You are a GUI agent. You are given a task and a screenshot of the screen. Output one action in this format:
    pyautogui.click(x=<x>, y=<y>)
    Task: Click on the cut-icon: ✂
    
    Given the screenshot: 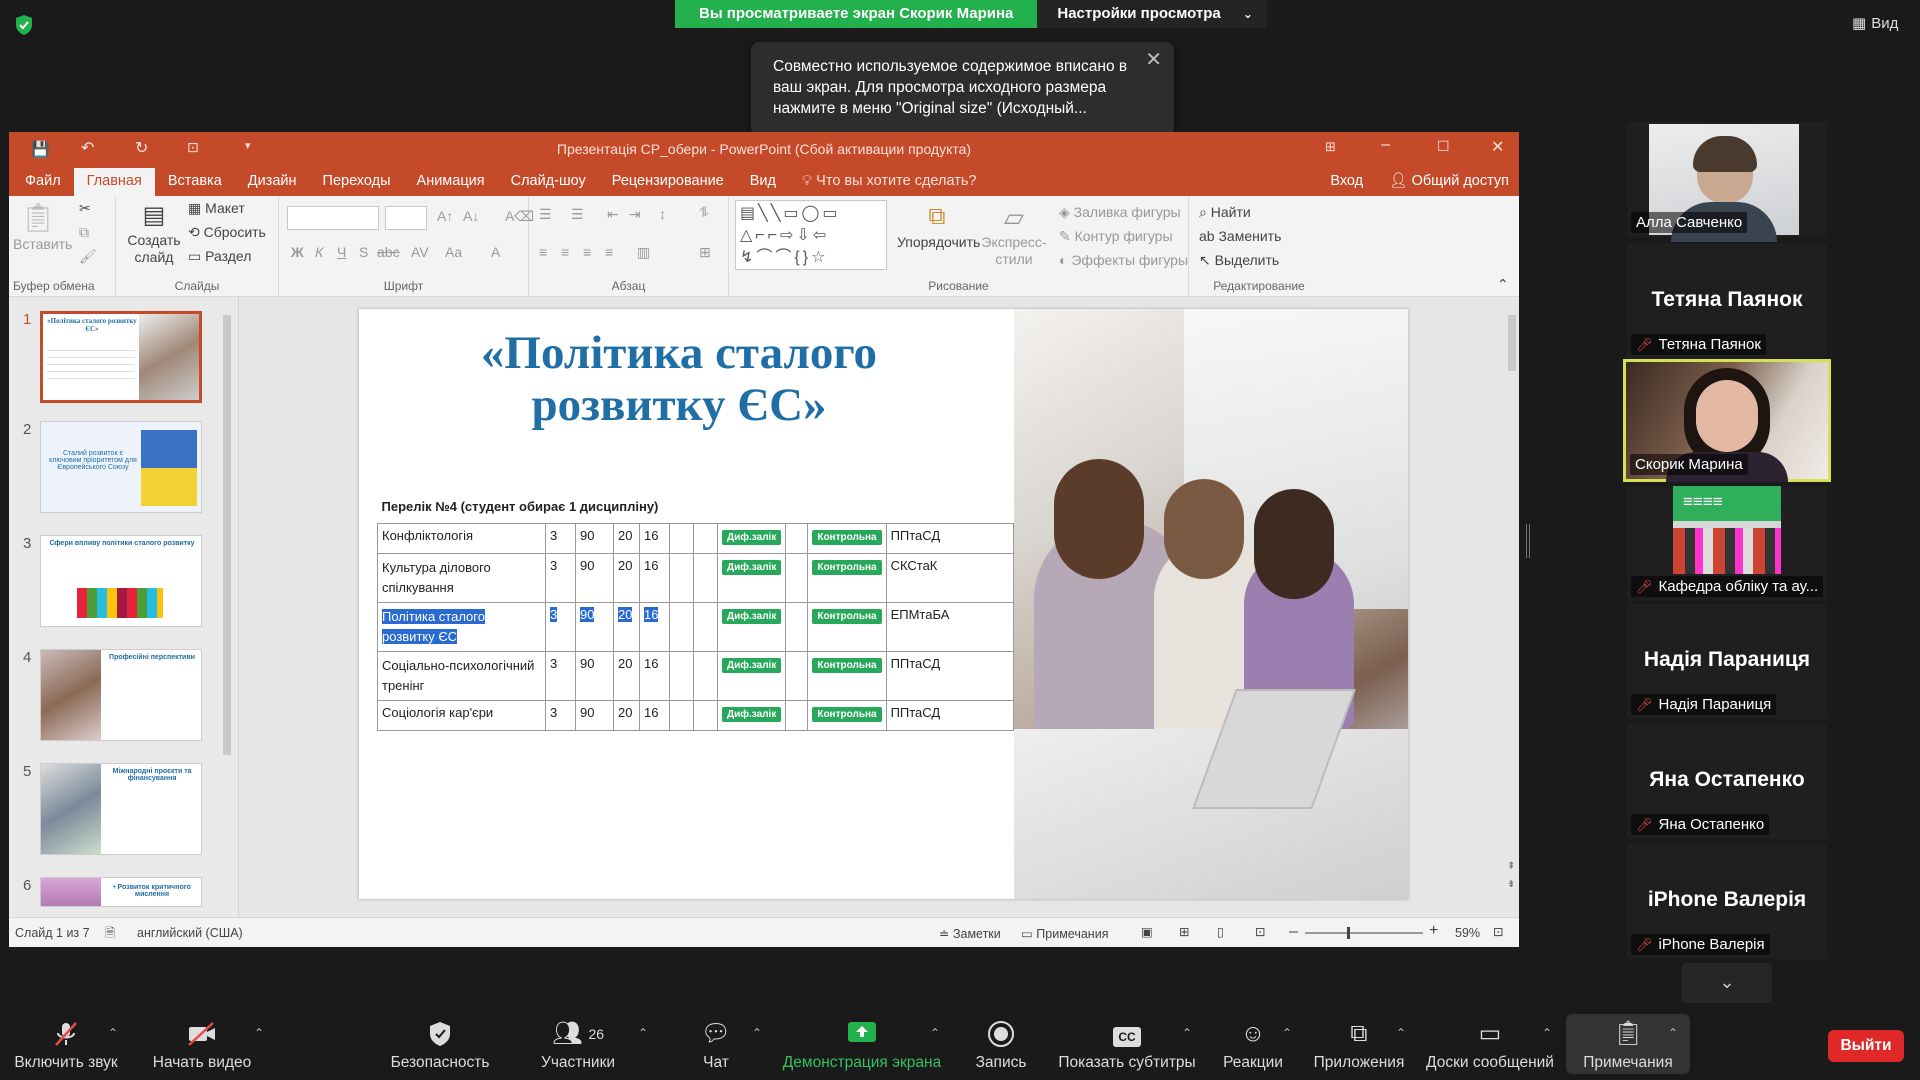 What is the action you would take?
    pyautogui.click(x=85, y=208)
    